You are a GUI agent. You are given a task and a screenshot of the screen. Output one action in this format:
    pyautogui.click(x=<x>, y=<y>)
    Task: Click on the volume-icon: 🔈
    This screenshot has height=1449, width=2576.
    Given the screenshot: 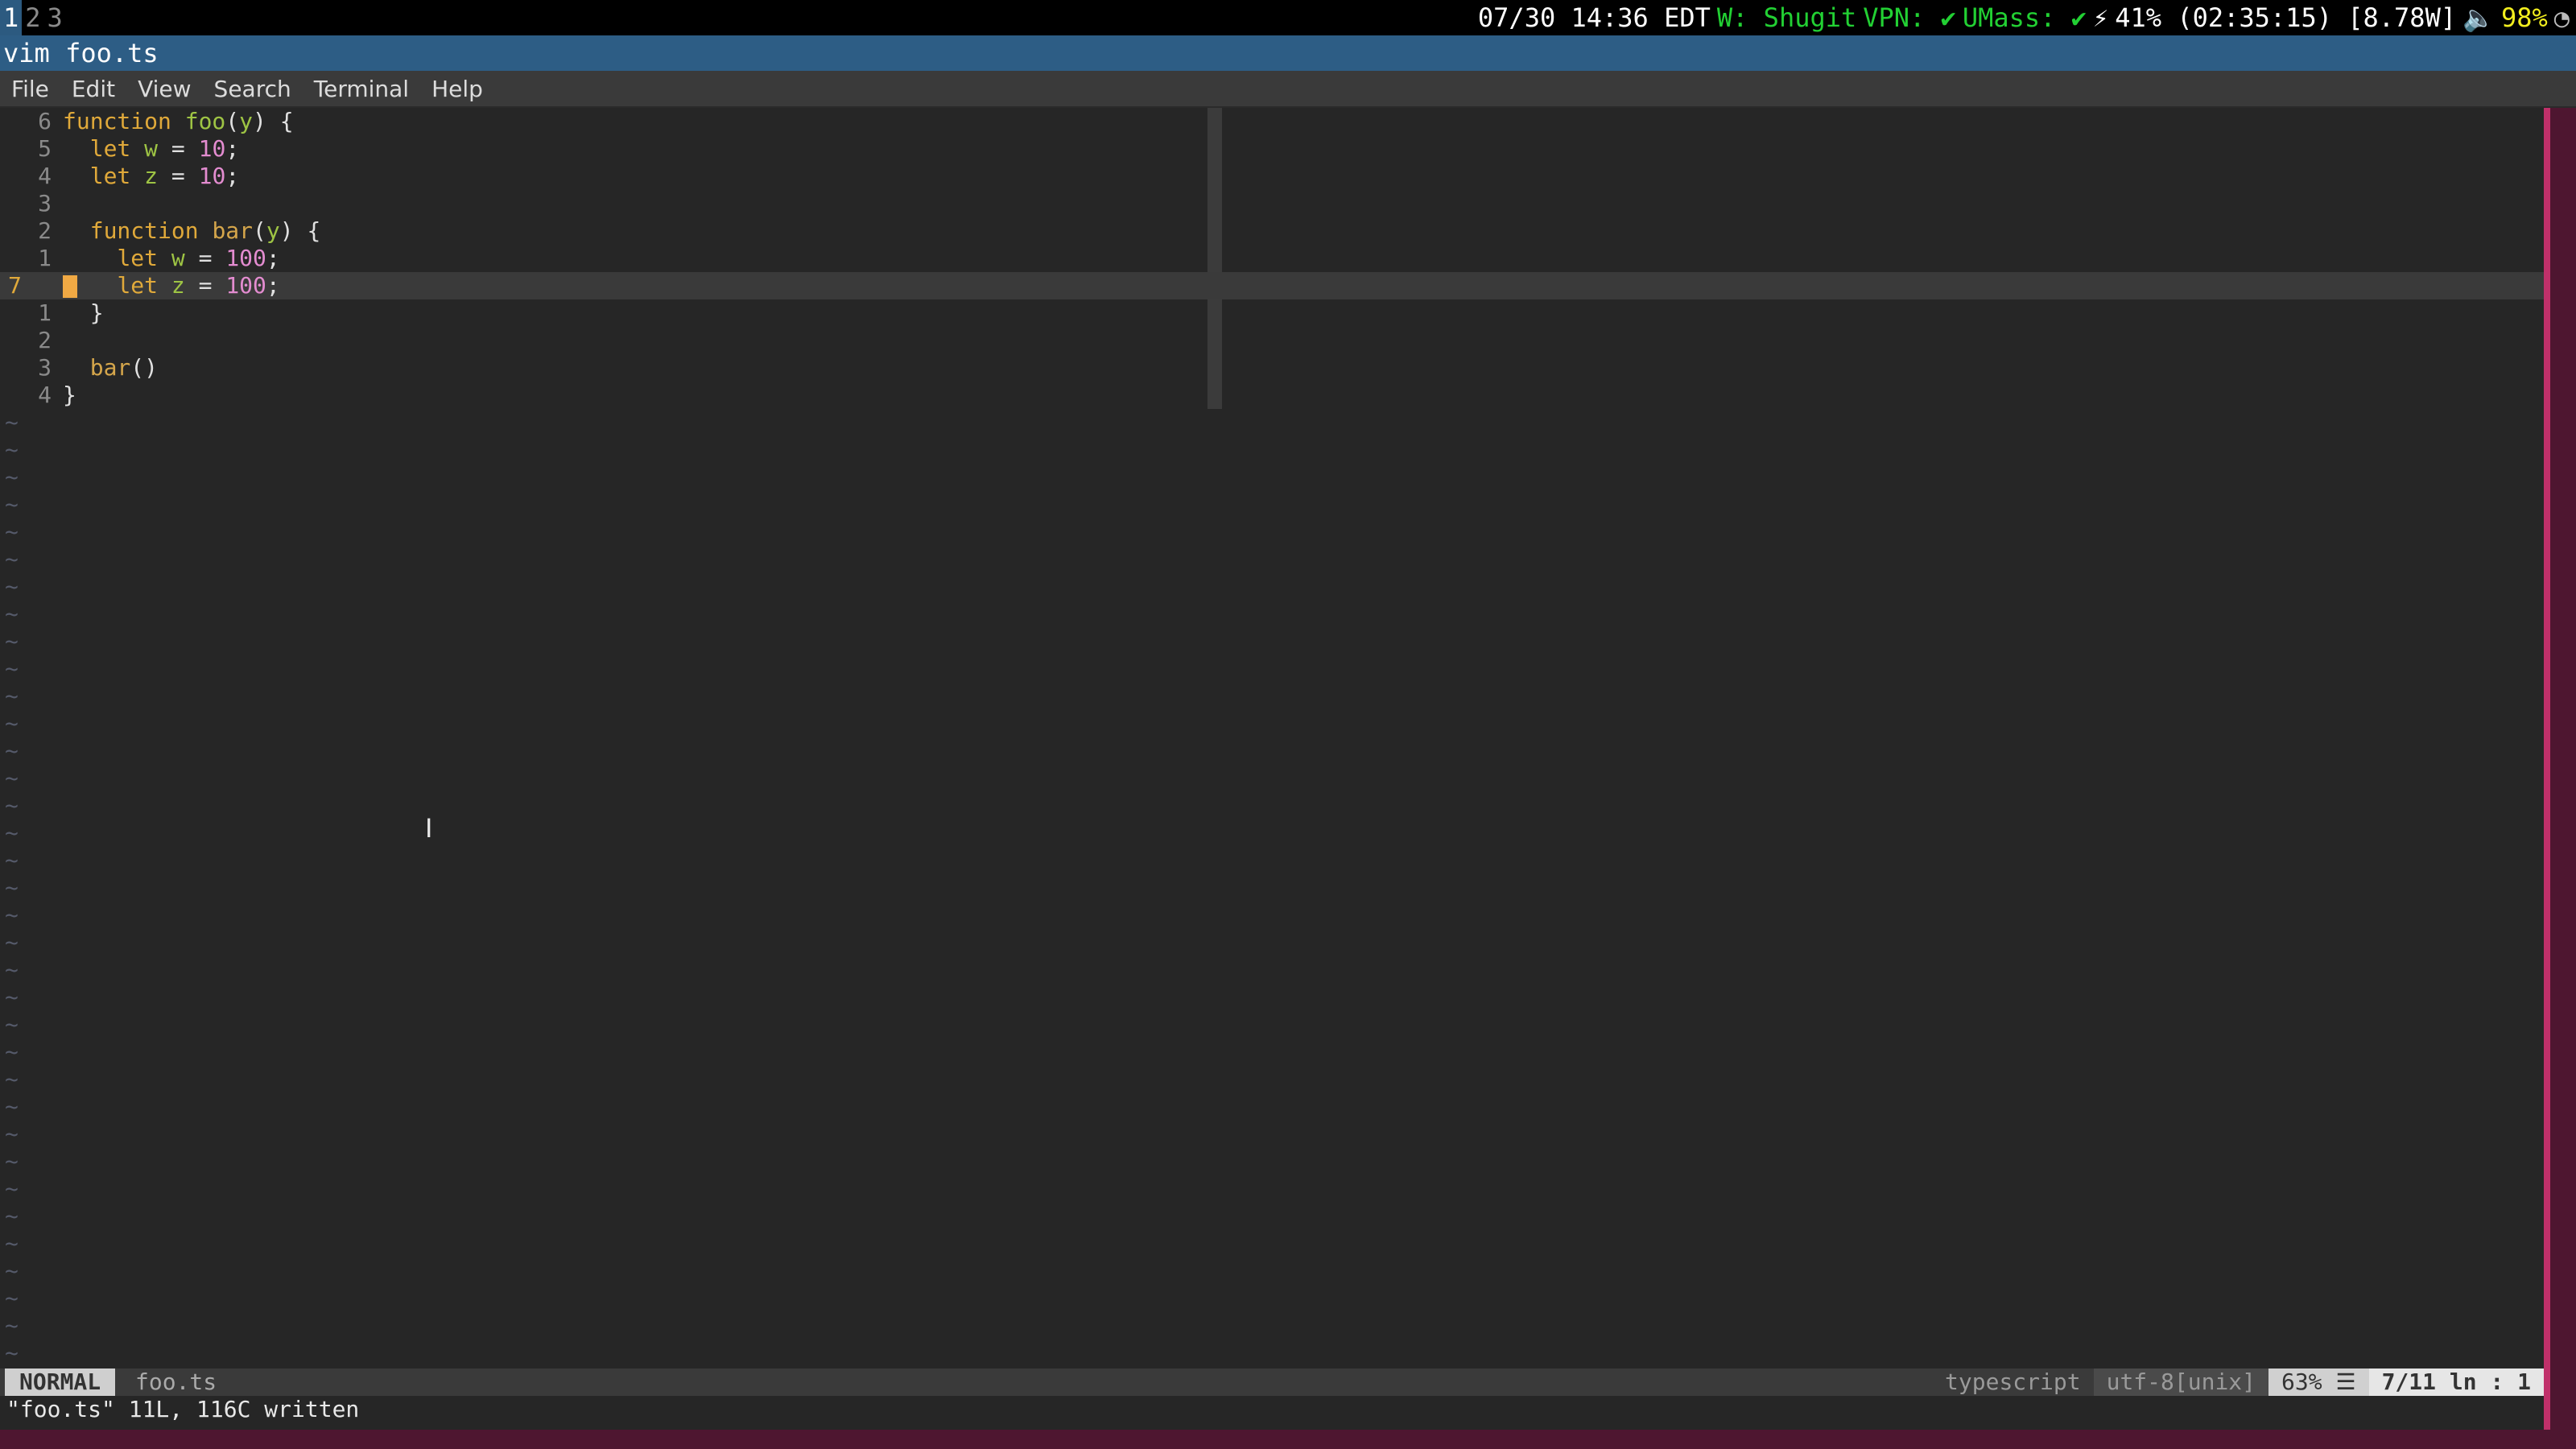 What is the action you would take?
    pyautogui.click(x=2478, y=17)
    